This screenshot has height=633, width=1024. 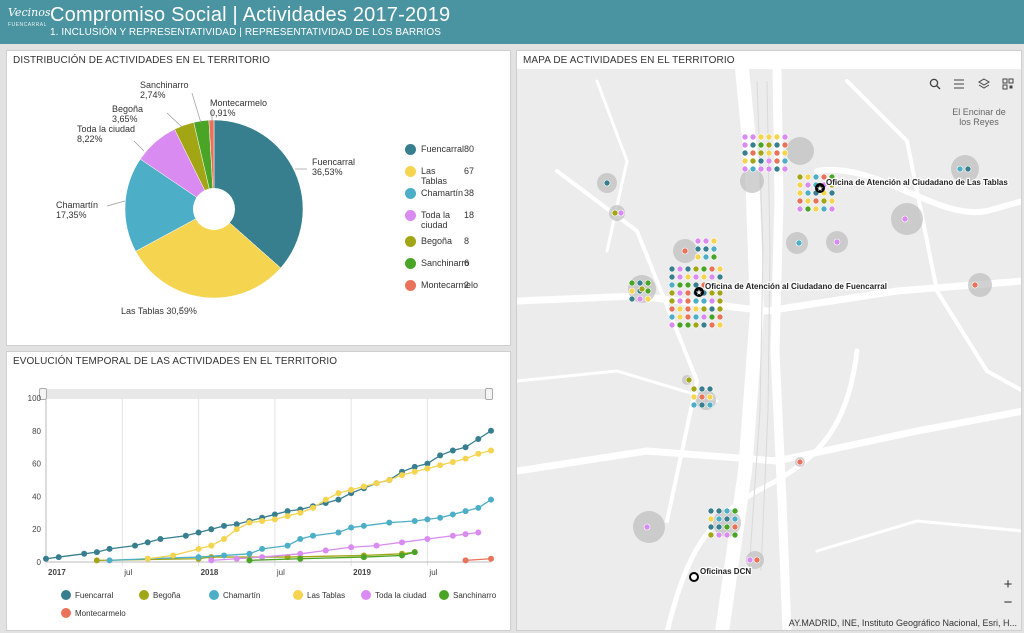 I want to click on legend-item-las-tablas: Las Tablas 67, so click(x=457, y=176).